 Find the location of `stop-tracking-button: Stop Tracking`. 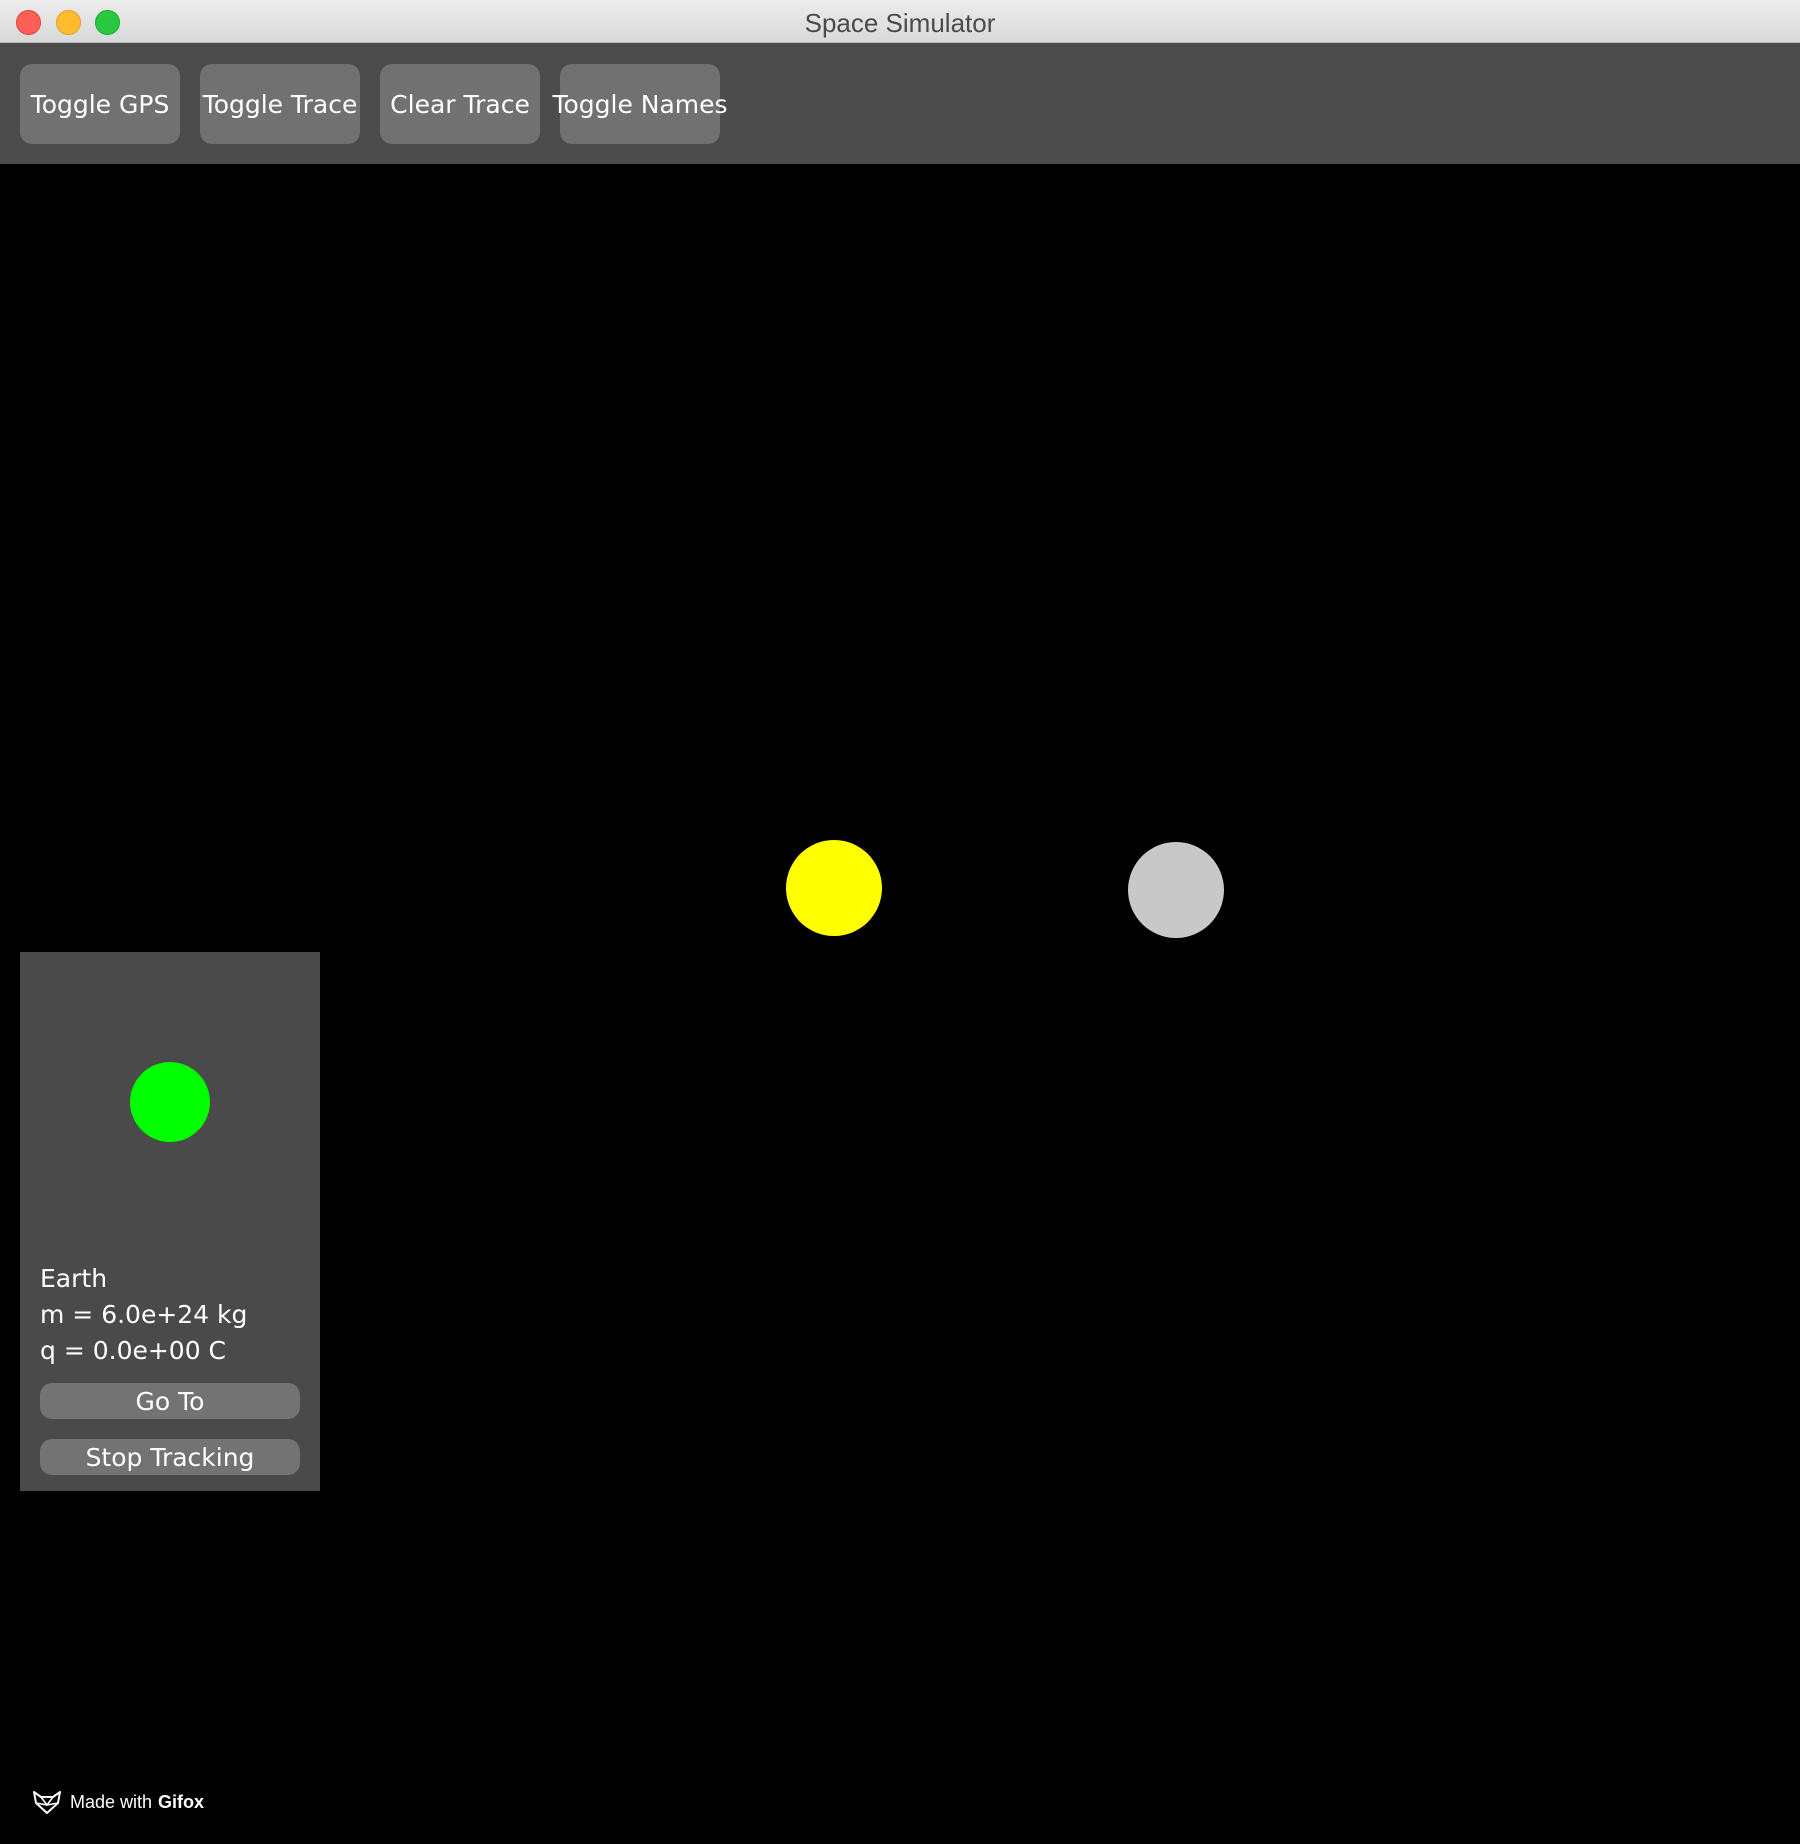

stop-tracking-button: Stop Tracking is located at coordinates (170, 1457).